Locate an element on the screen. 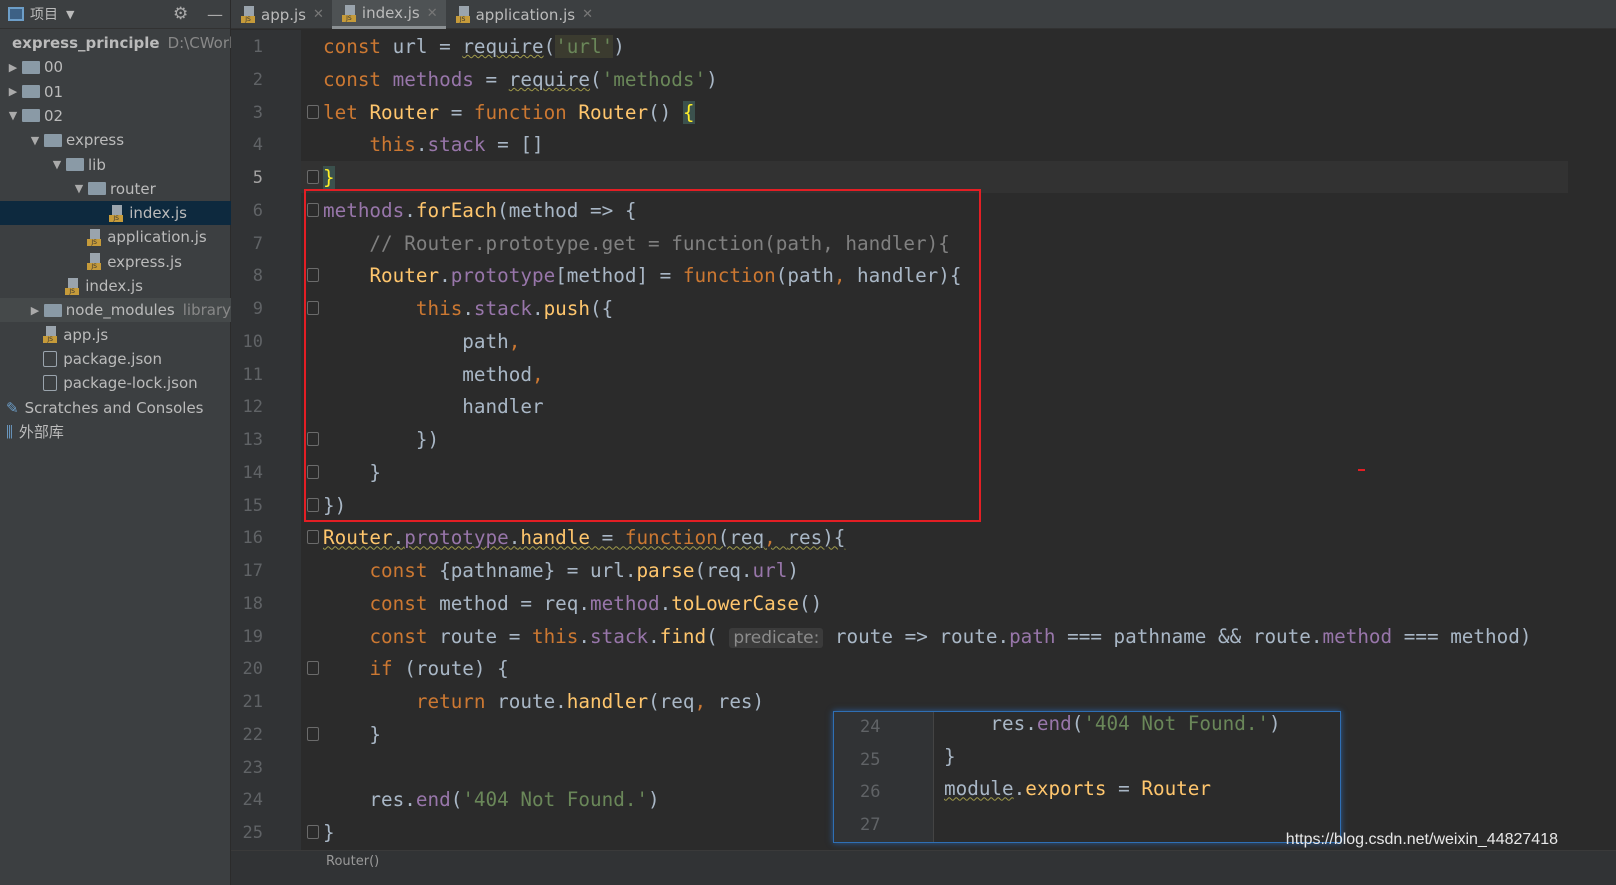  scratches-icon: ✎ is located at coordinates (12, 407).